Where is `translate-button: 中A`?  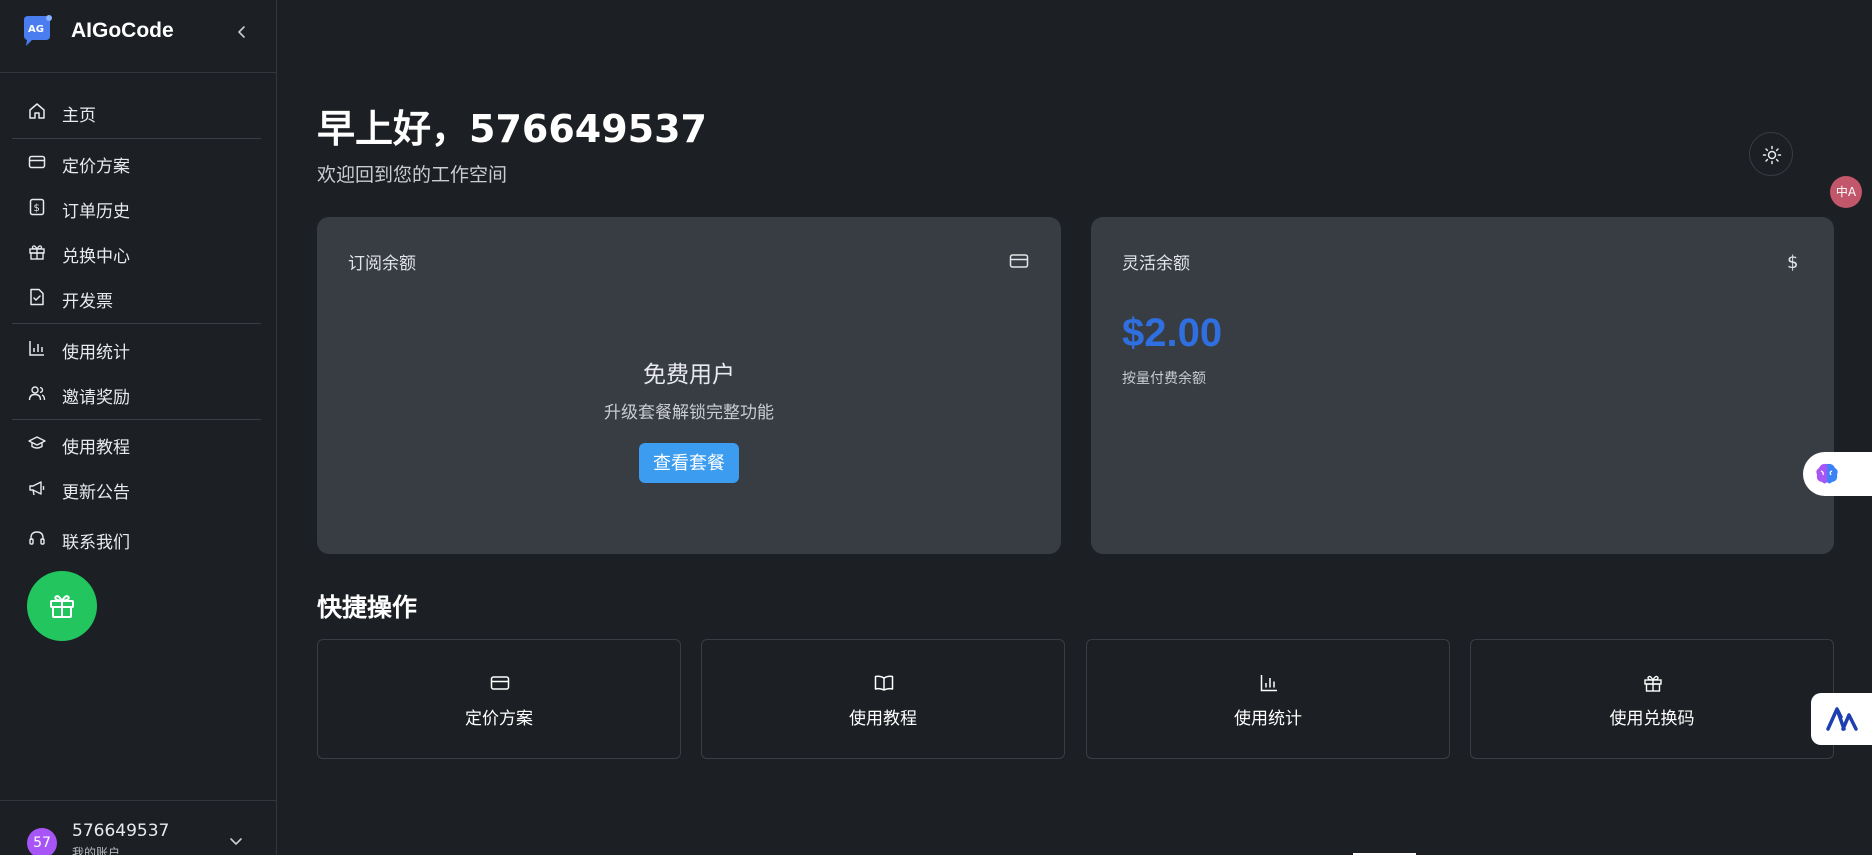
translate-button: 中A is located at coordinates (1846, 192).